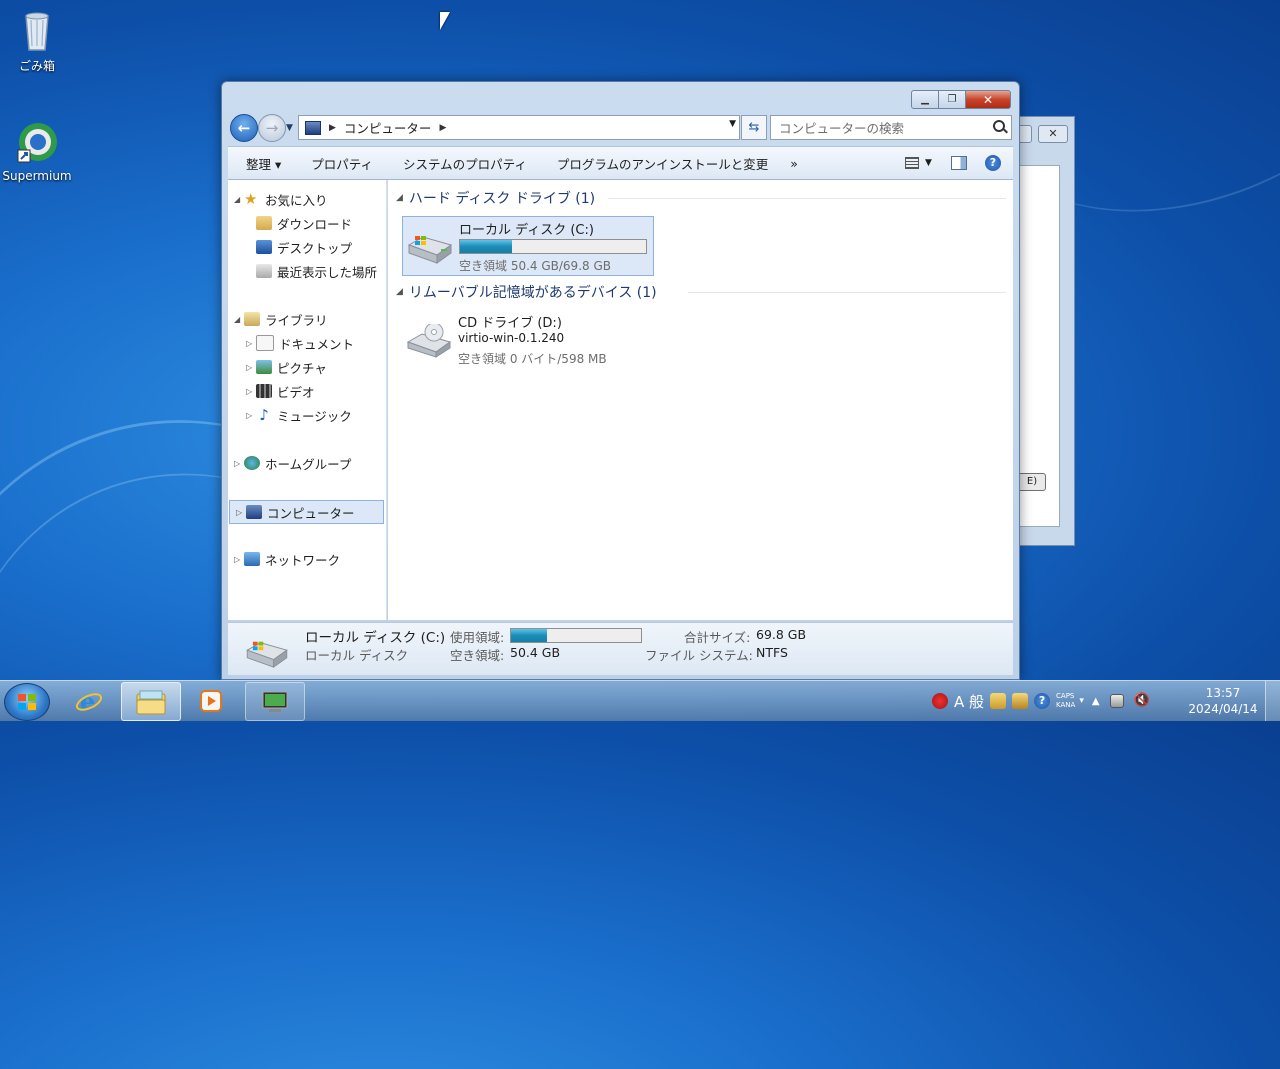 The height and width of the screenshot is (1069, 1280). Describe the element at coordinates (211, 700) in the screenshot. I see `taskbar-media-player` at that location.